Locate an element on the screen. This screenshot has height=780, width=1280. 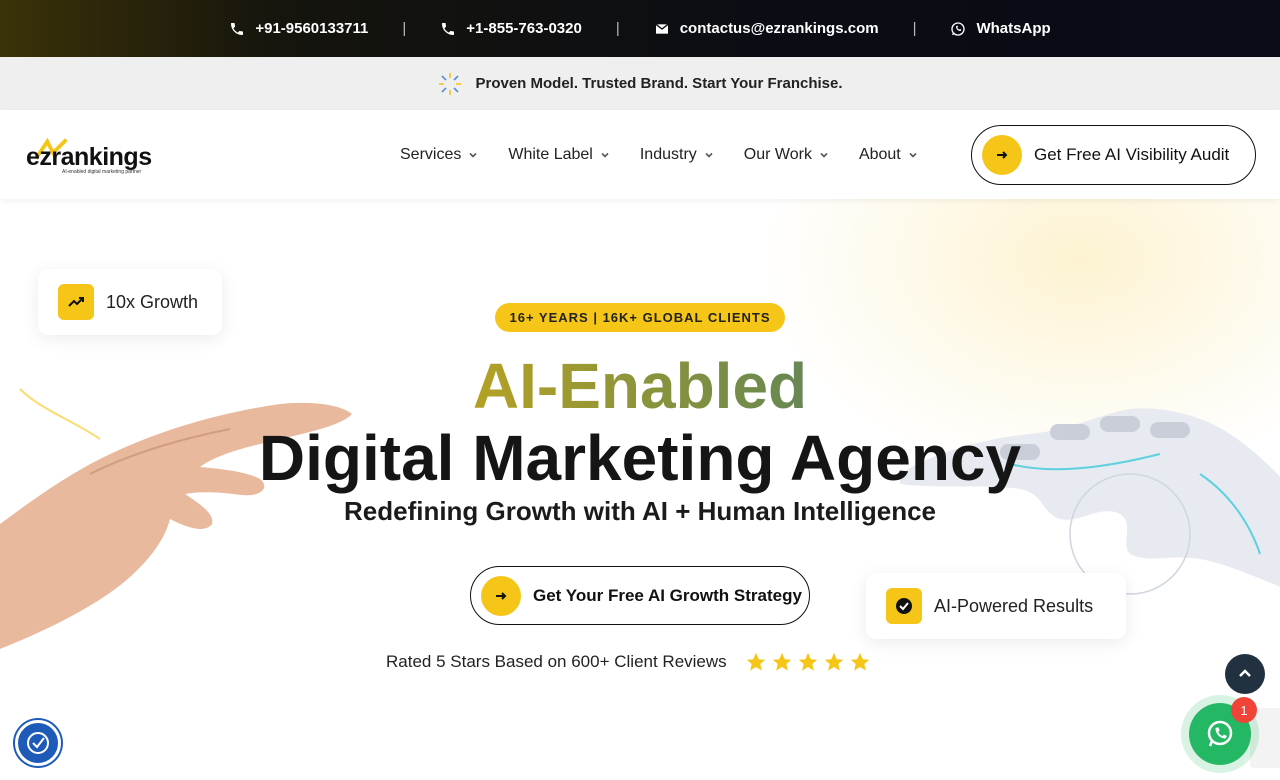
whatsapp-text: WhatsApp is located at coordinates (1013, 28).